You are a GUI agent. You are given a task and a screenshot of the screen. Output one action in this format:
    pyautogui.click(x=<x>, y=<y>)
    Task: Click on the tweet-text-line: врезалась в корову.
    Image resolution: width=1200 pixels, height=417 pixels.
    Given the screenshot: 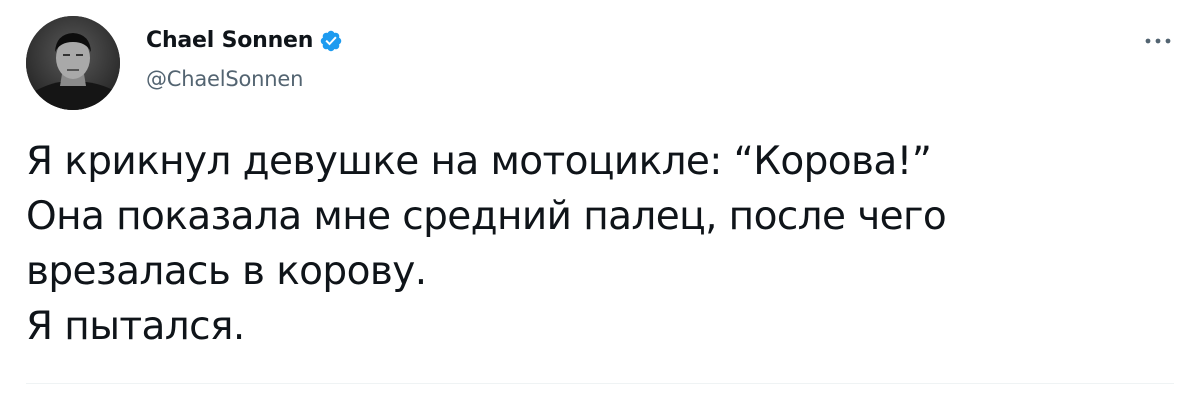 What is the action you would take?
    pyautogui.click(x=226, y=271)
    